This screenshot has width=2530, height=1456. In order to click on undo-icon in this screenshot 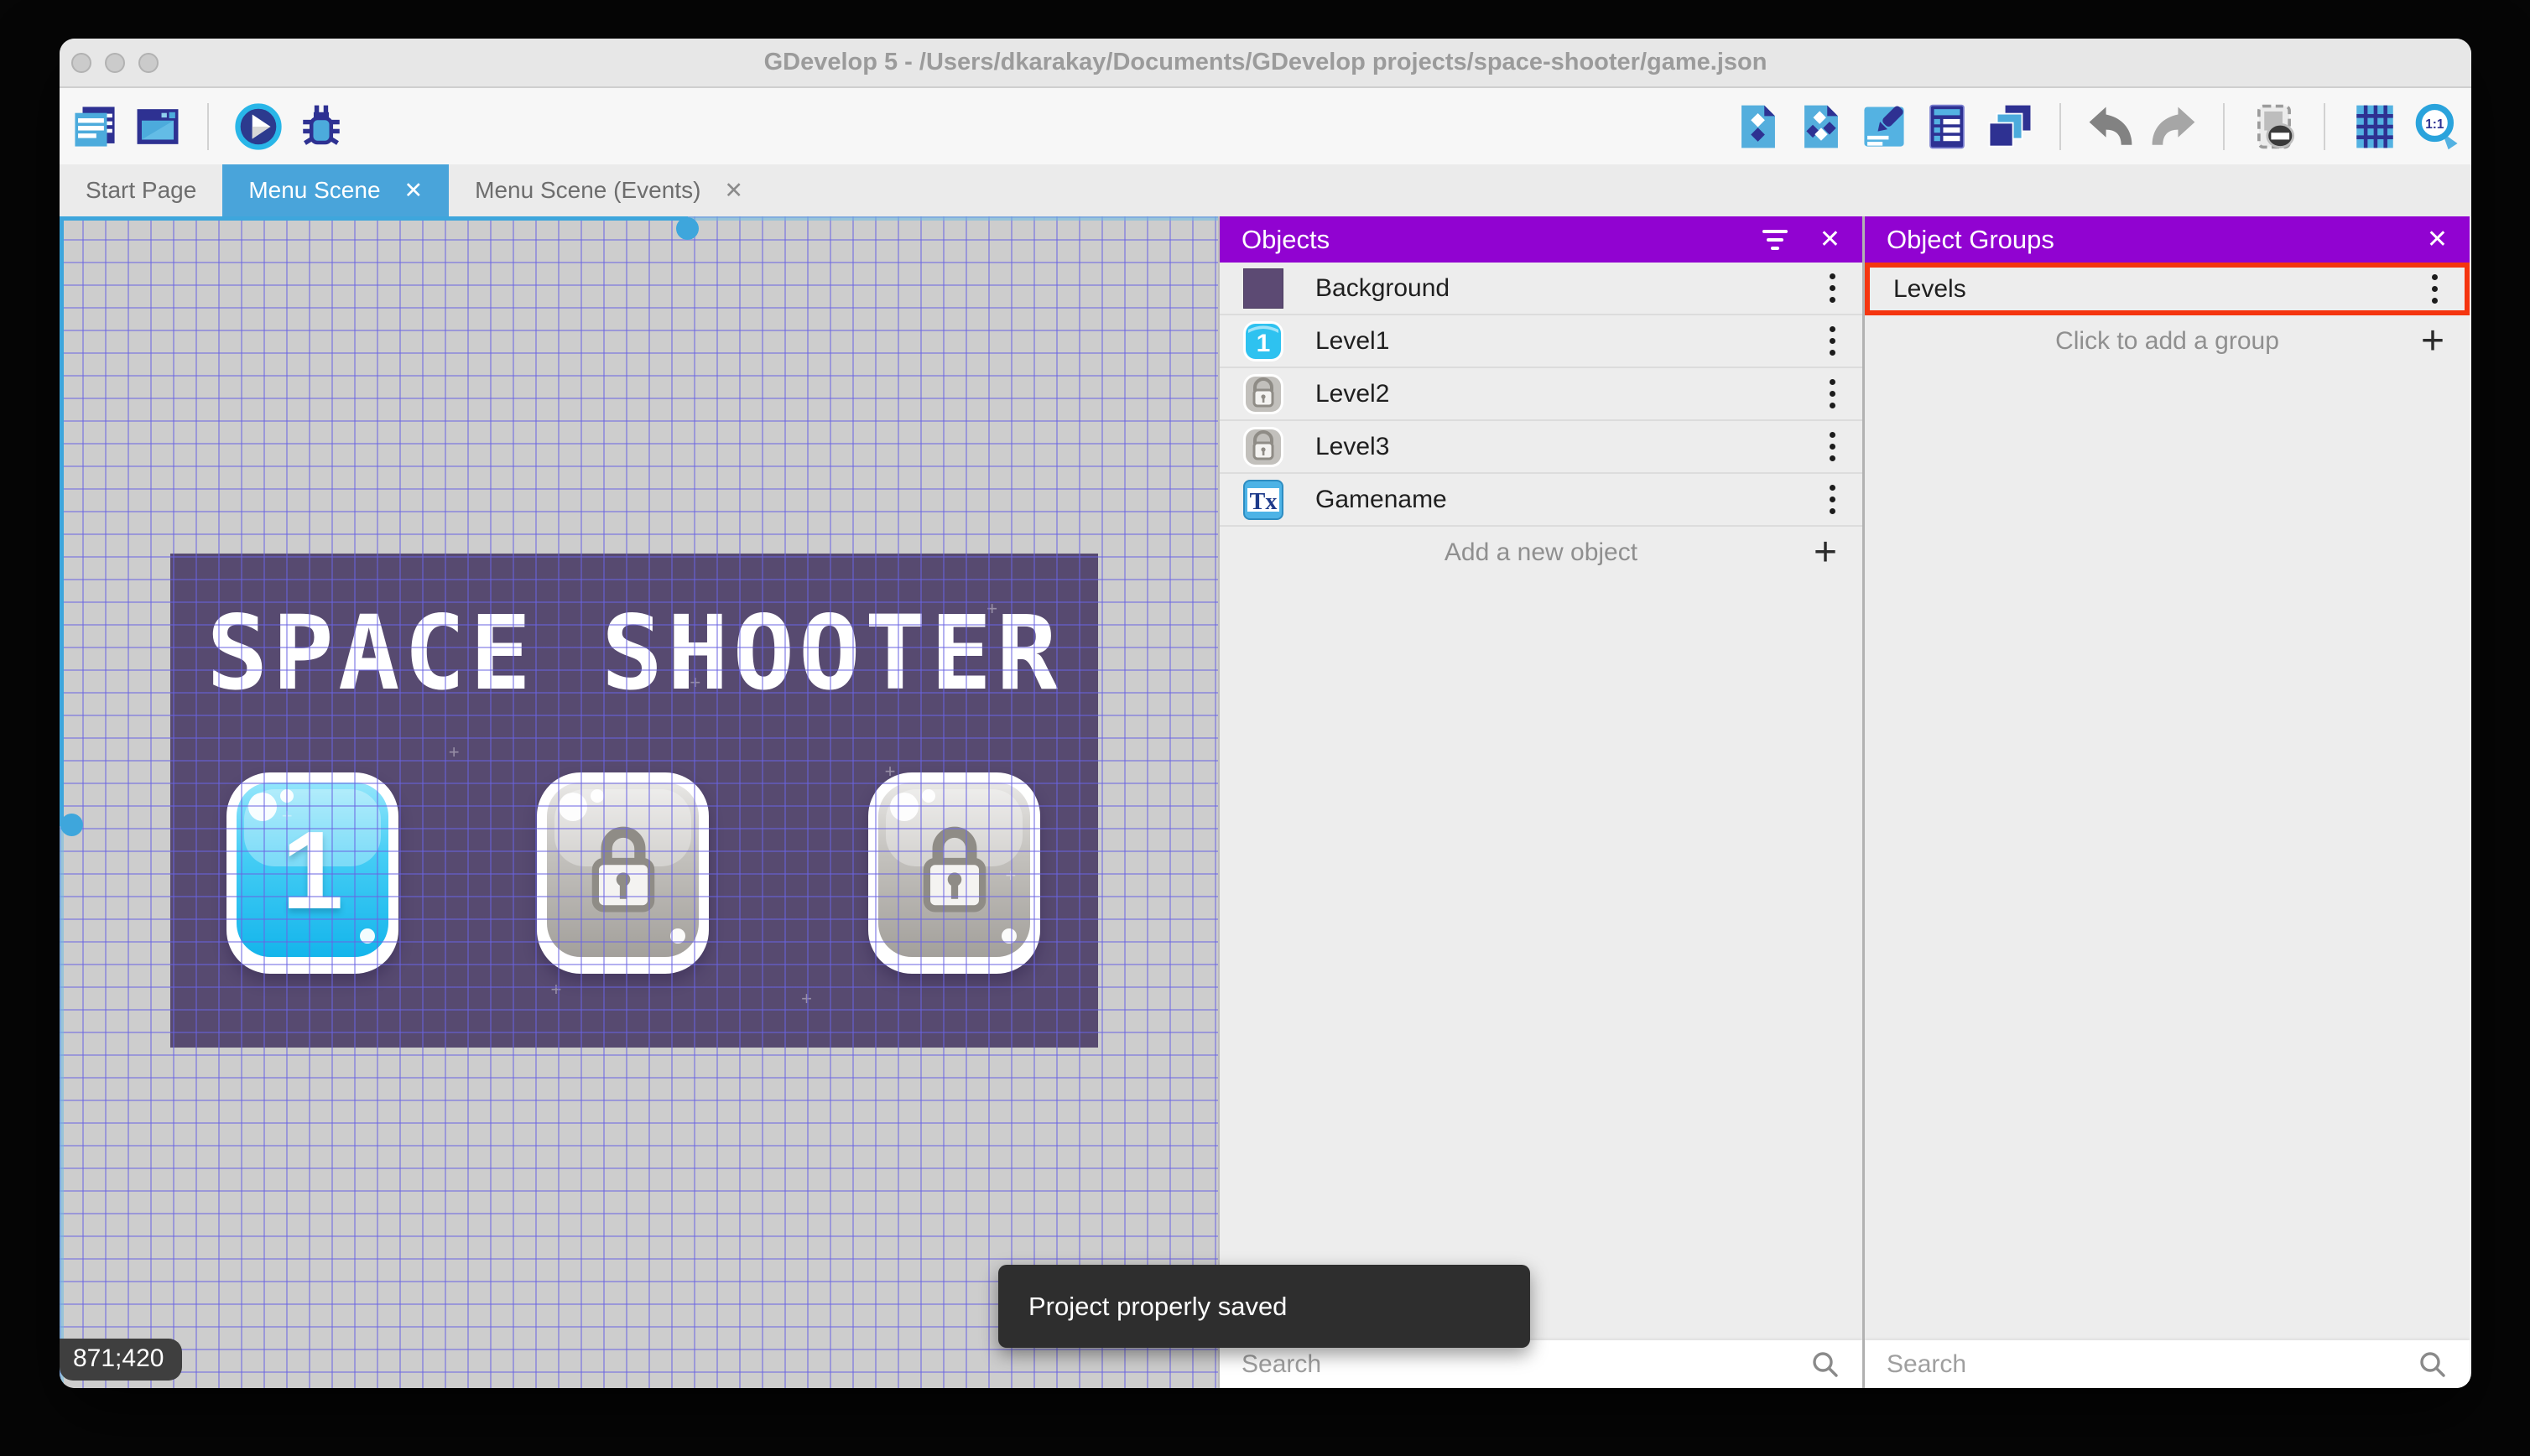, I will do `click(2110, 126)`.